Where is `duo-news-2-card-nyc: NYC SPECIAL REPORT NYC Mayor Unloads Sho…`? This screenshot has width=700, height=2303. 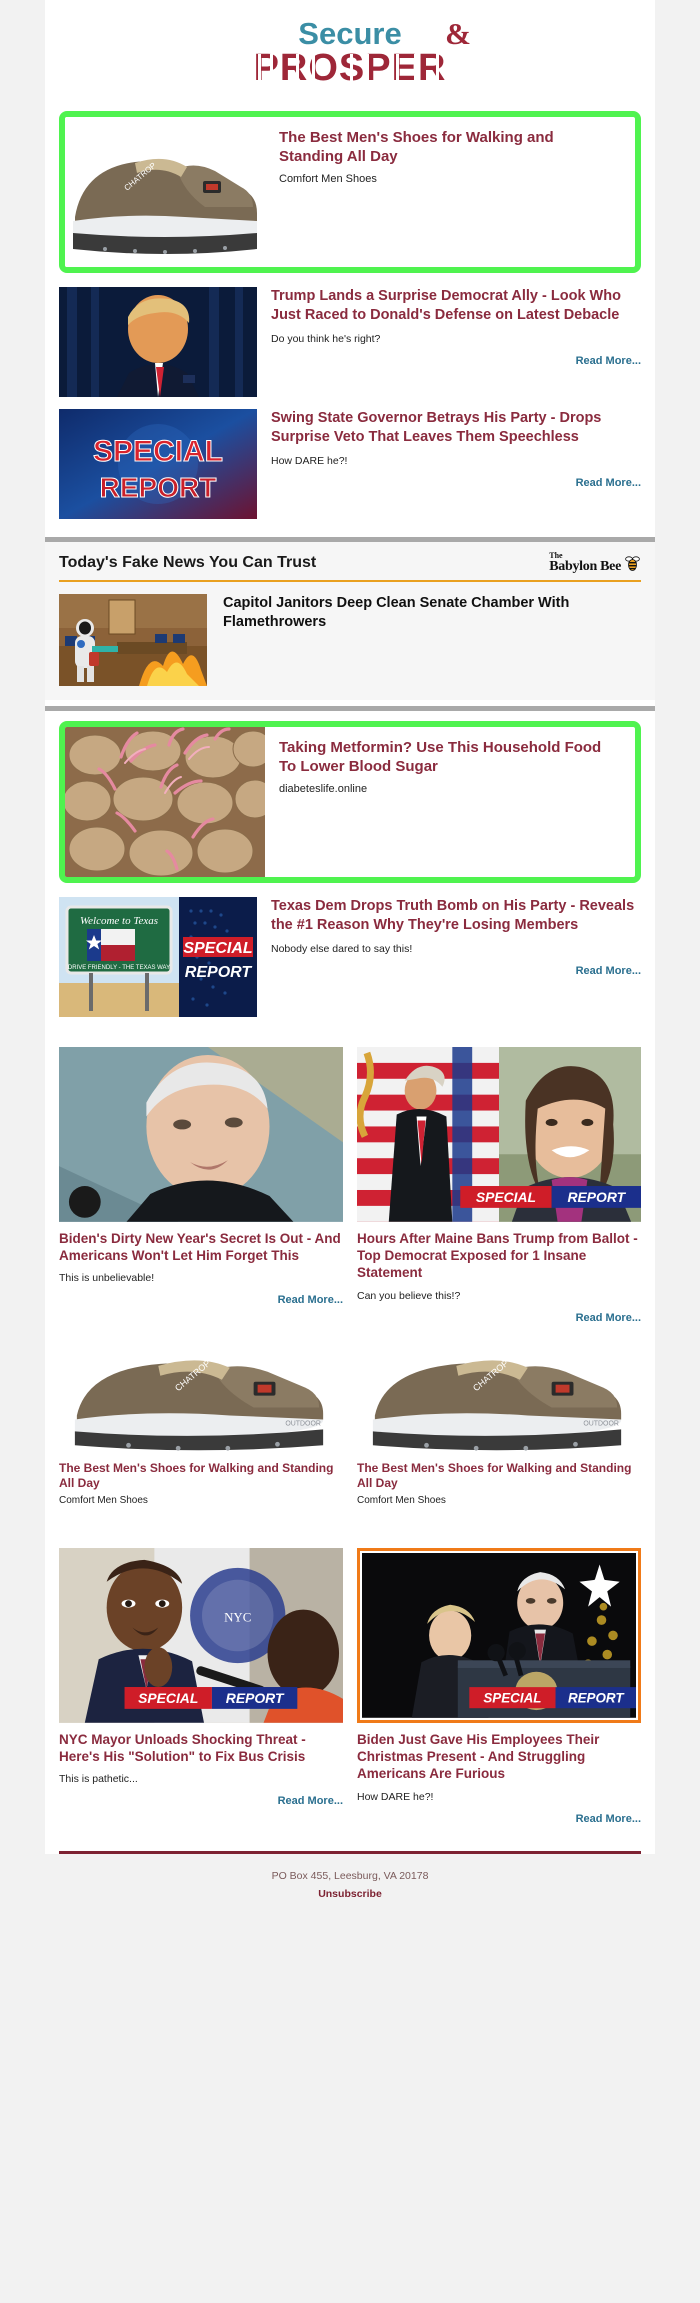
duo-news-2-card-nyc: NYC SPECIAL REPORT NYC Mayor Unloads Sho… is located at coordinates (201, 1686).